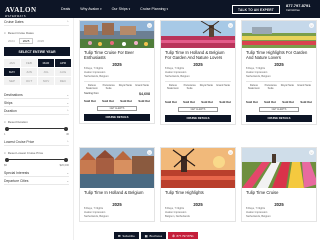  I want to click on year-option: 2024, so click(11, 41).